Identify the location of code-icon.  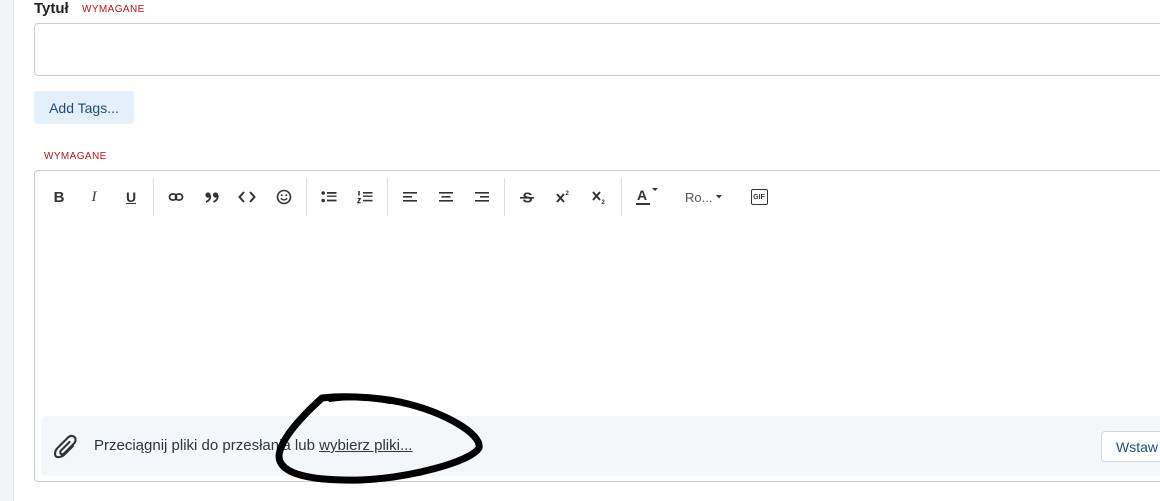
(247, 197).